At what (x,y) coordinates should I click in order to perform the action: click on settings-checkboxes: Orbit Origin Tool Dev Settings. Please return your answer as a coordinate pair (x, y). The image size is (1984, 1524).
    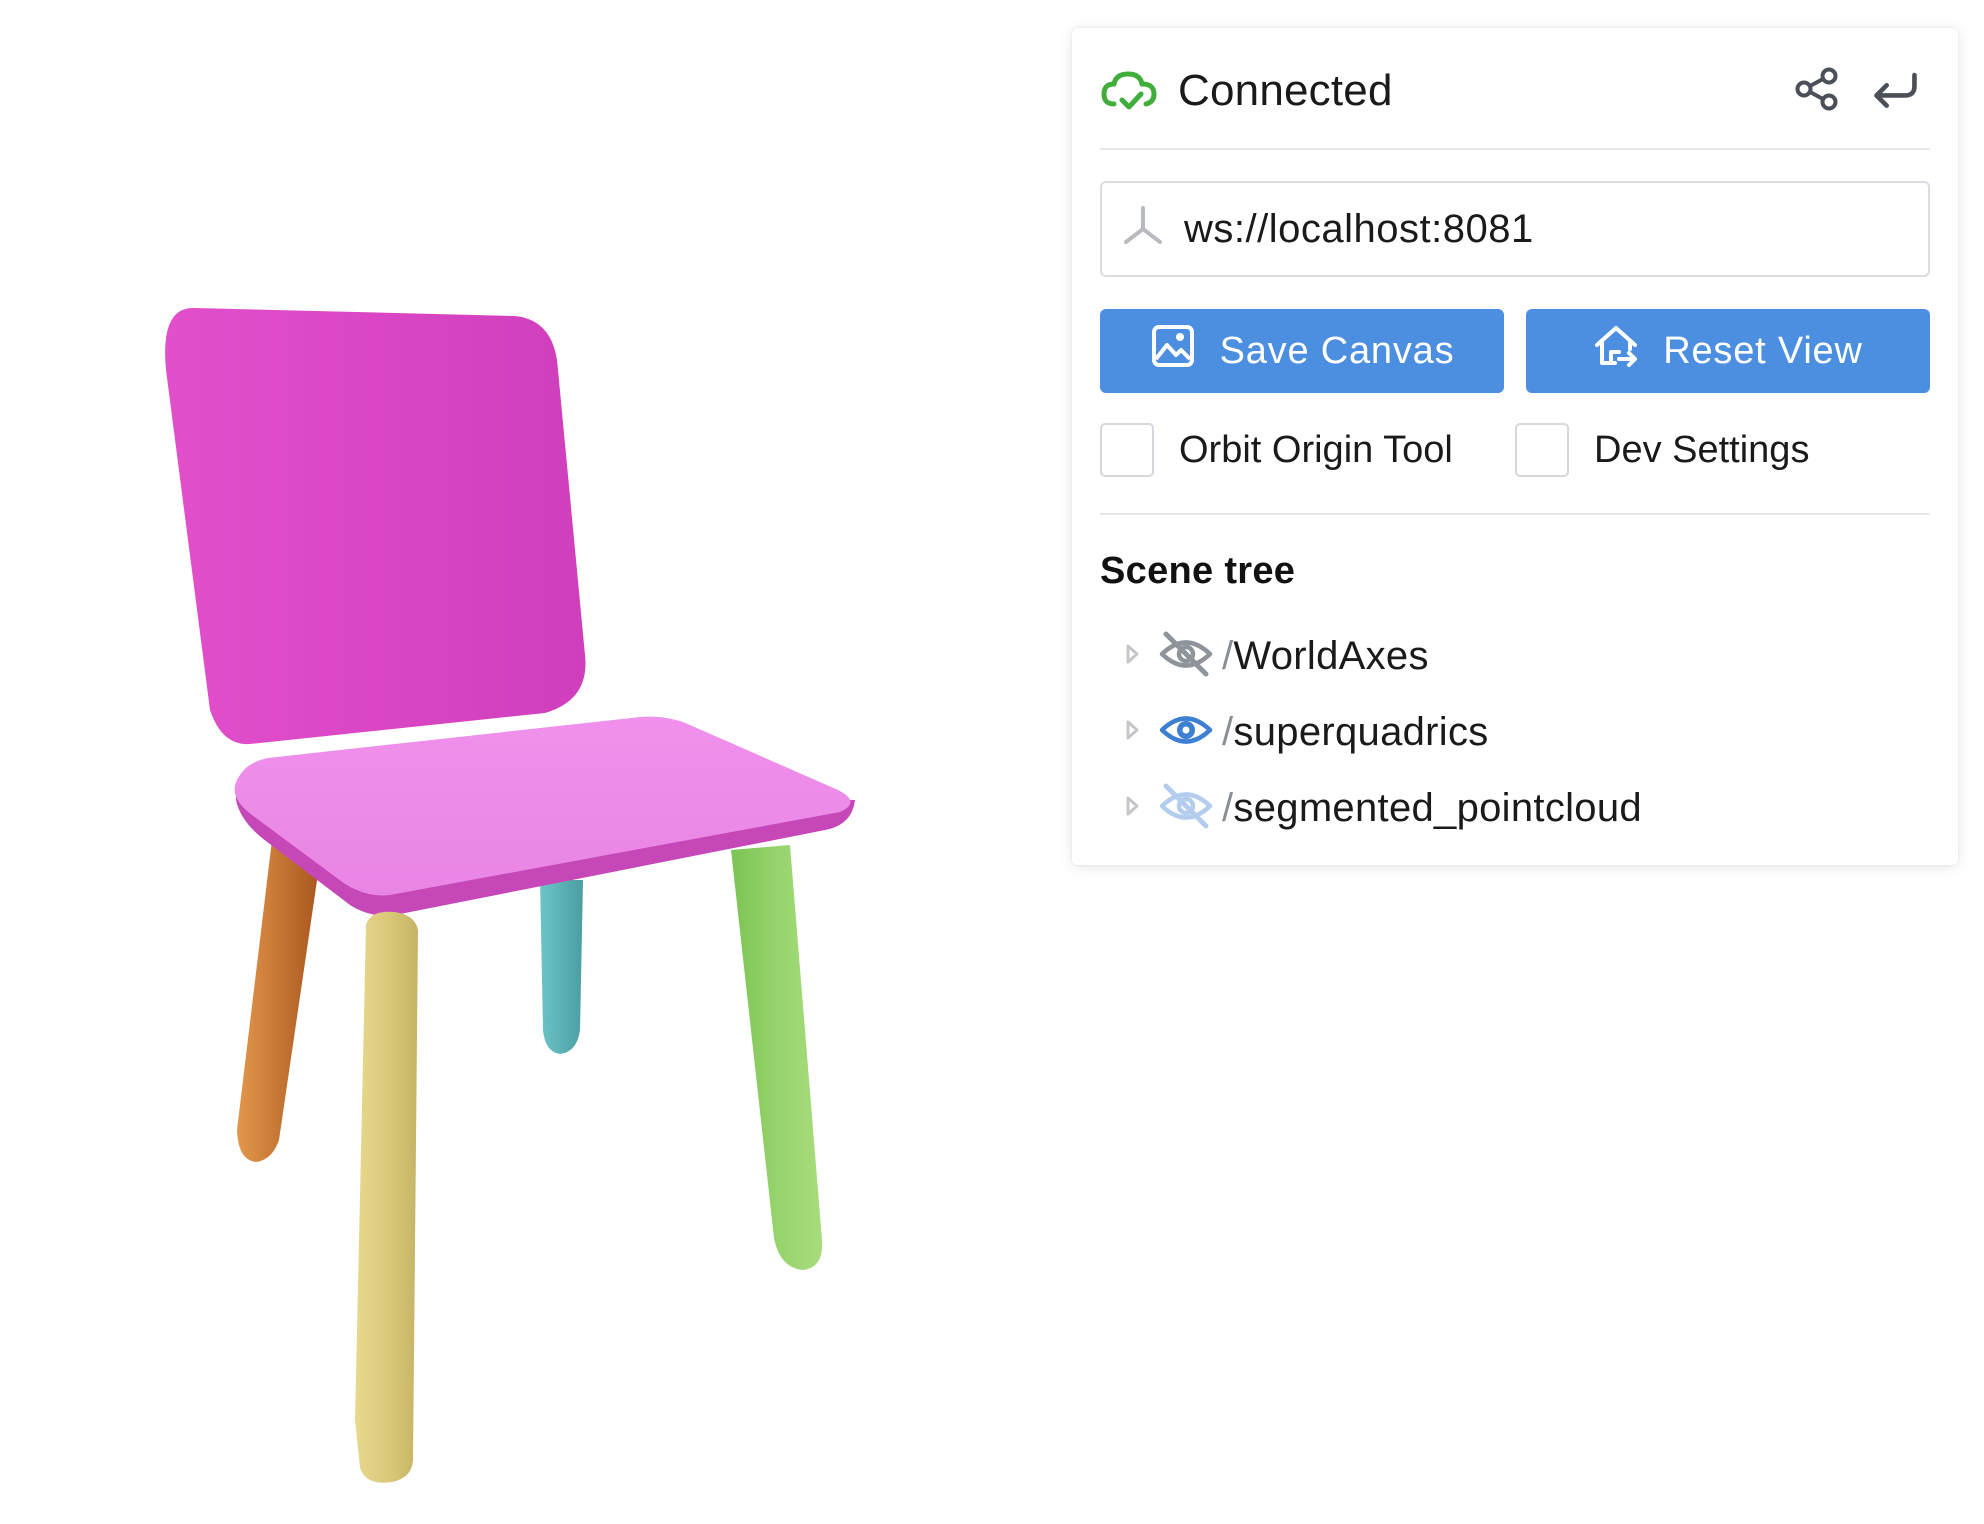
    Looking at the image, I should click on (1515, 450).